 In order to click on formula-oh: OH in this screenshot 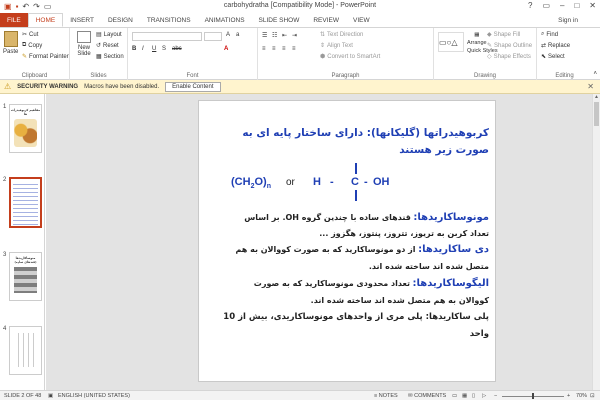, I will do `click(381, 182)`.